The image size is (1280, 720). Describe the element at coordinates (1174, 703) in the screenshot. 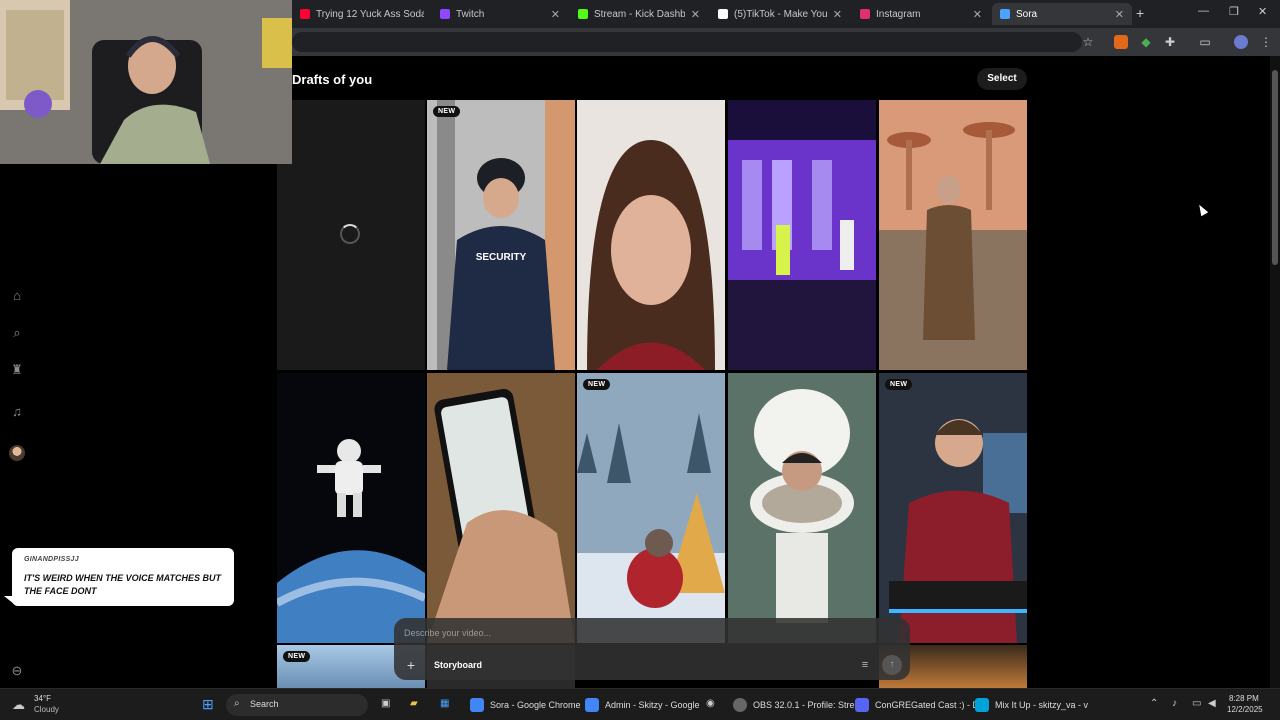

I see `microphone-icon: ♪` at that location.